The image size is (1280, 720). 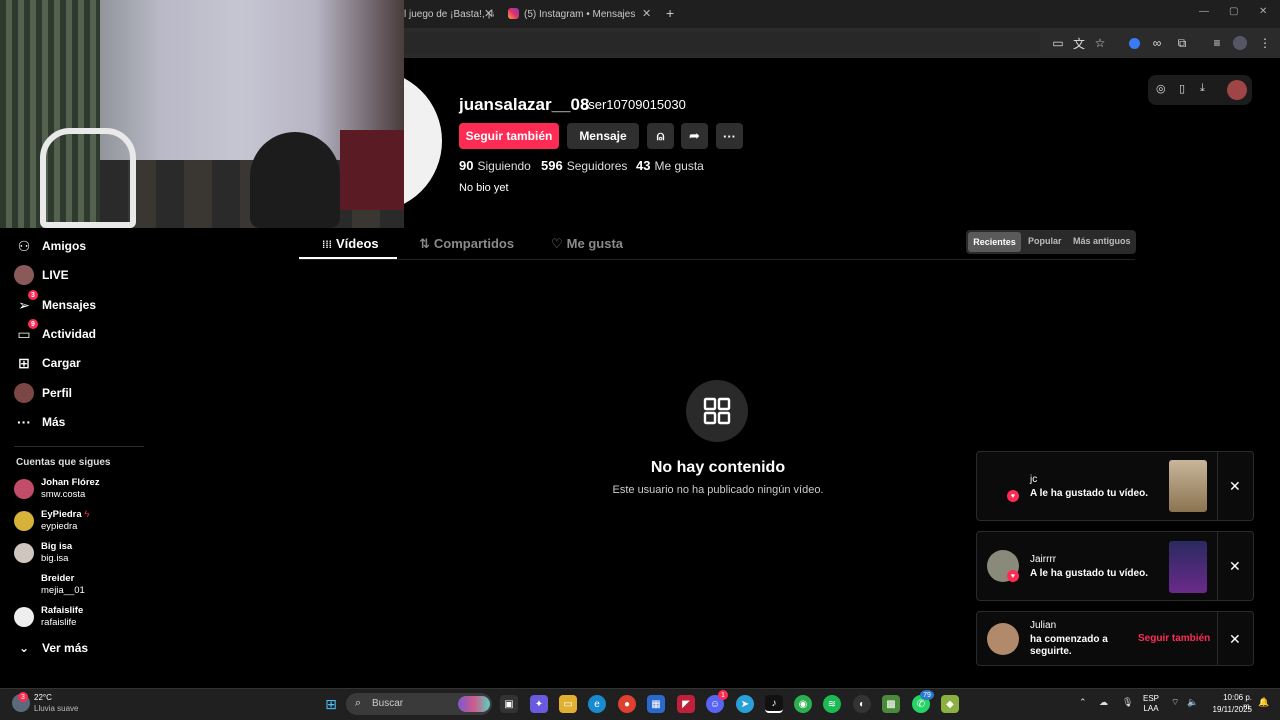 I want to click on chrome-icon: ●, so click(x=627, y=704).